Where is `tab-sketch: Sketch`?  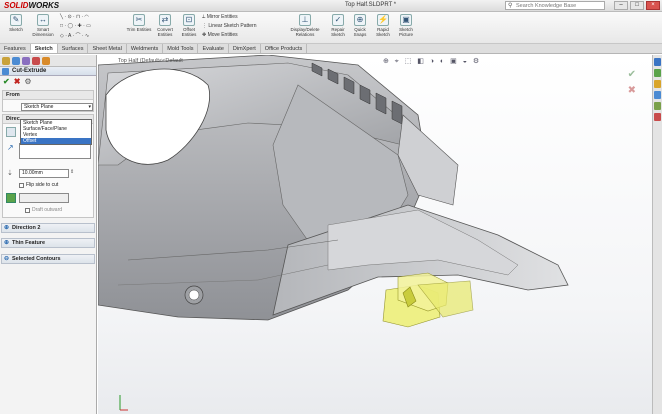
tab-sketch: Sketch is located at coordinates (44, 48).